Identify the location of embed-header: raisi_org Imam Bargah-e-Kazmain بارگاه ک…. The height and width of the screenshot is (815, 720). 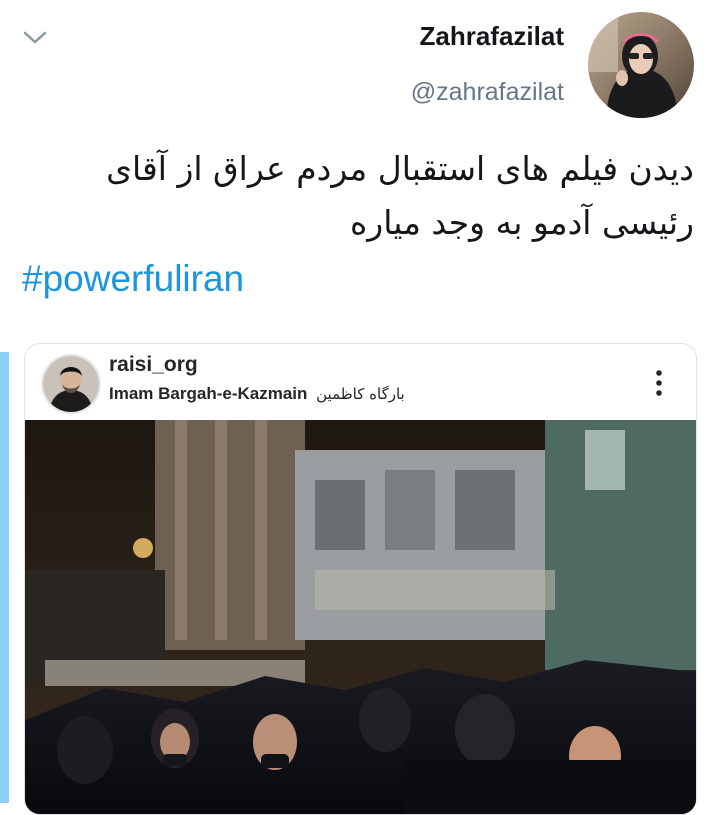
(360, 382).